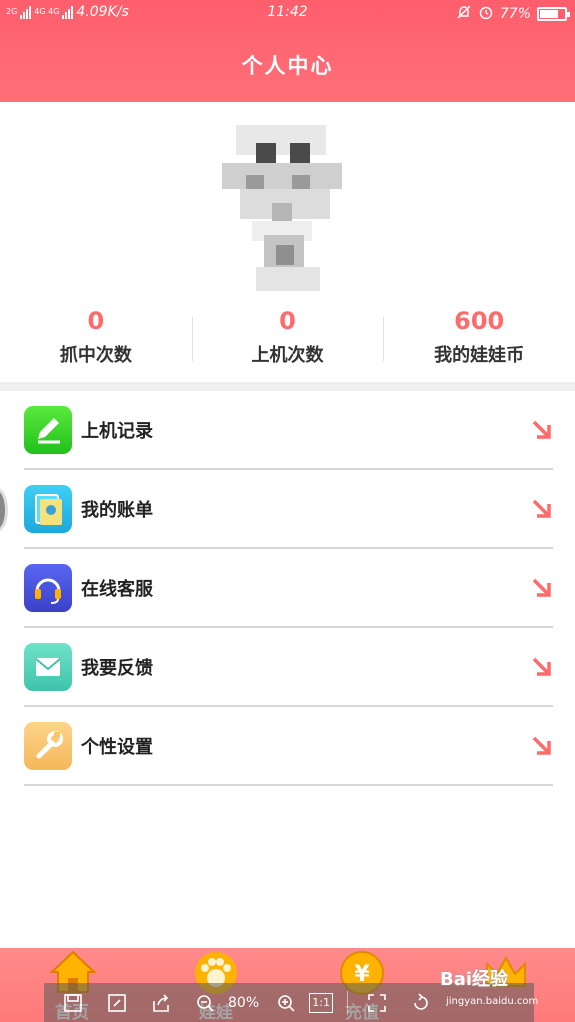  What do you see at coordinates (48, 666) in the screenshot?
I see `mail-icon` at bounding box center [48, 666].